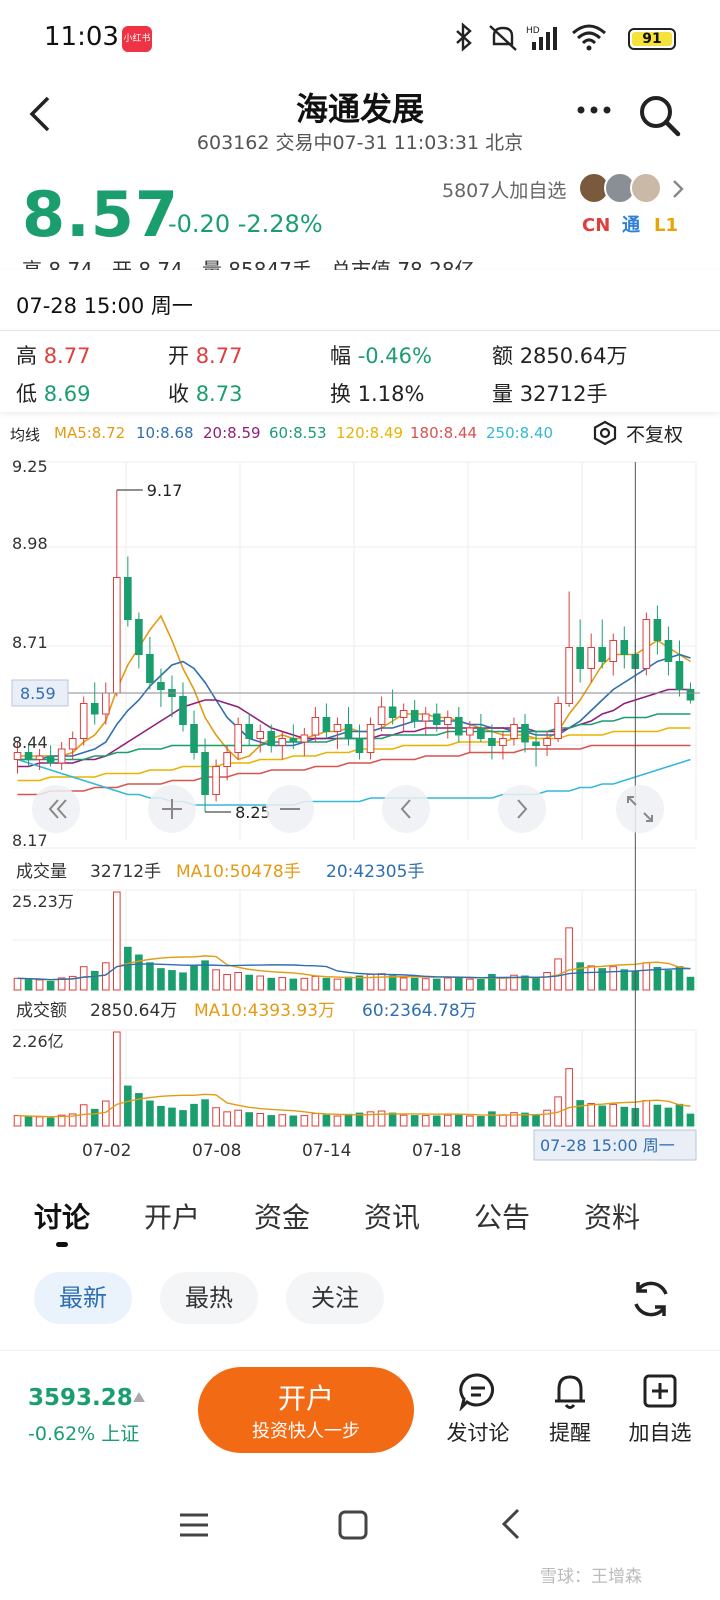 The width and height of the screenshot is (720, 1600). Describe the element at coordinates (522, 809) in the screenshot. I see `next-button` at that location.